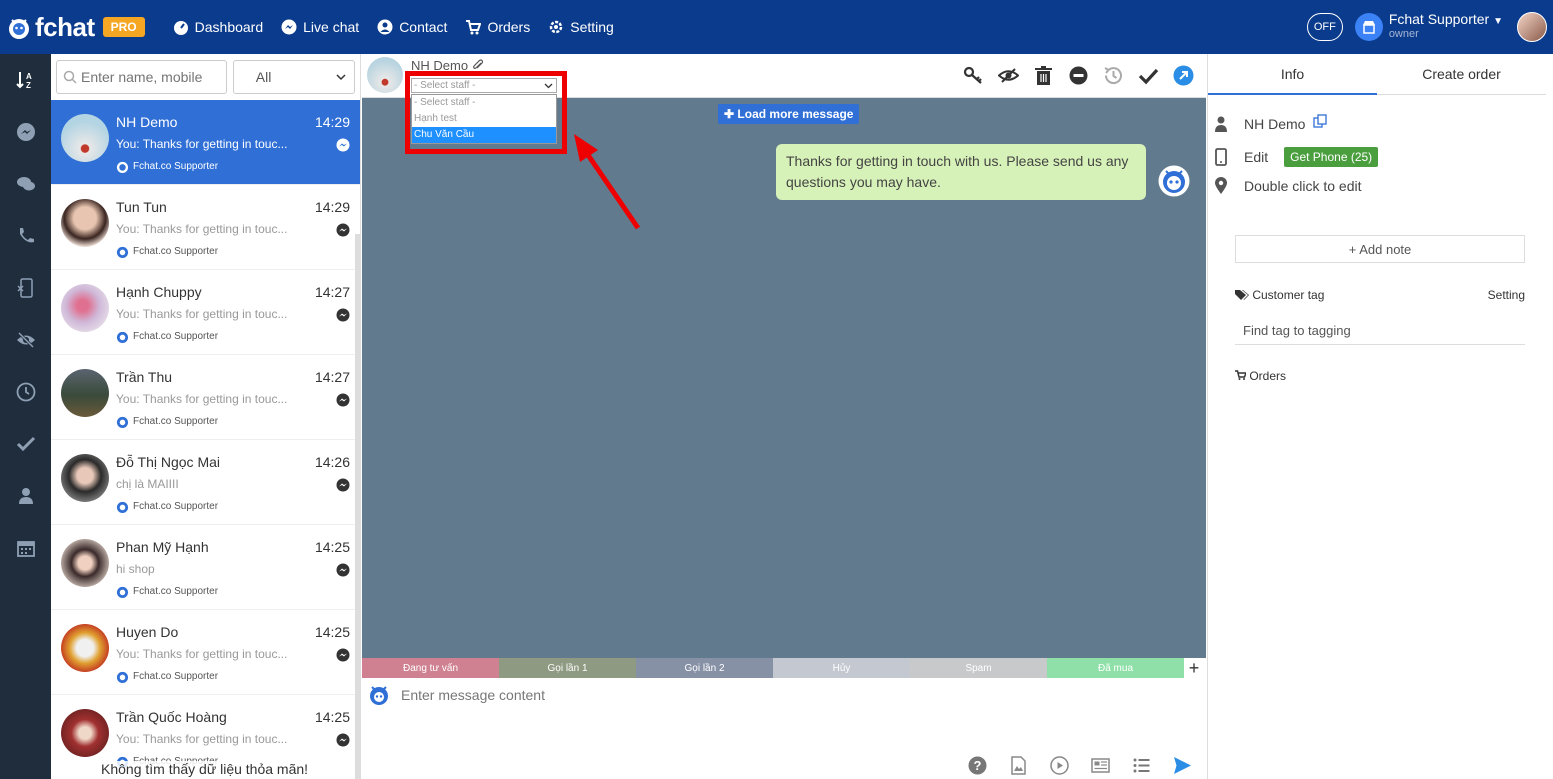 This screenshot has height=779, width=1553. I want to click on search-input, so click(151, 77).